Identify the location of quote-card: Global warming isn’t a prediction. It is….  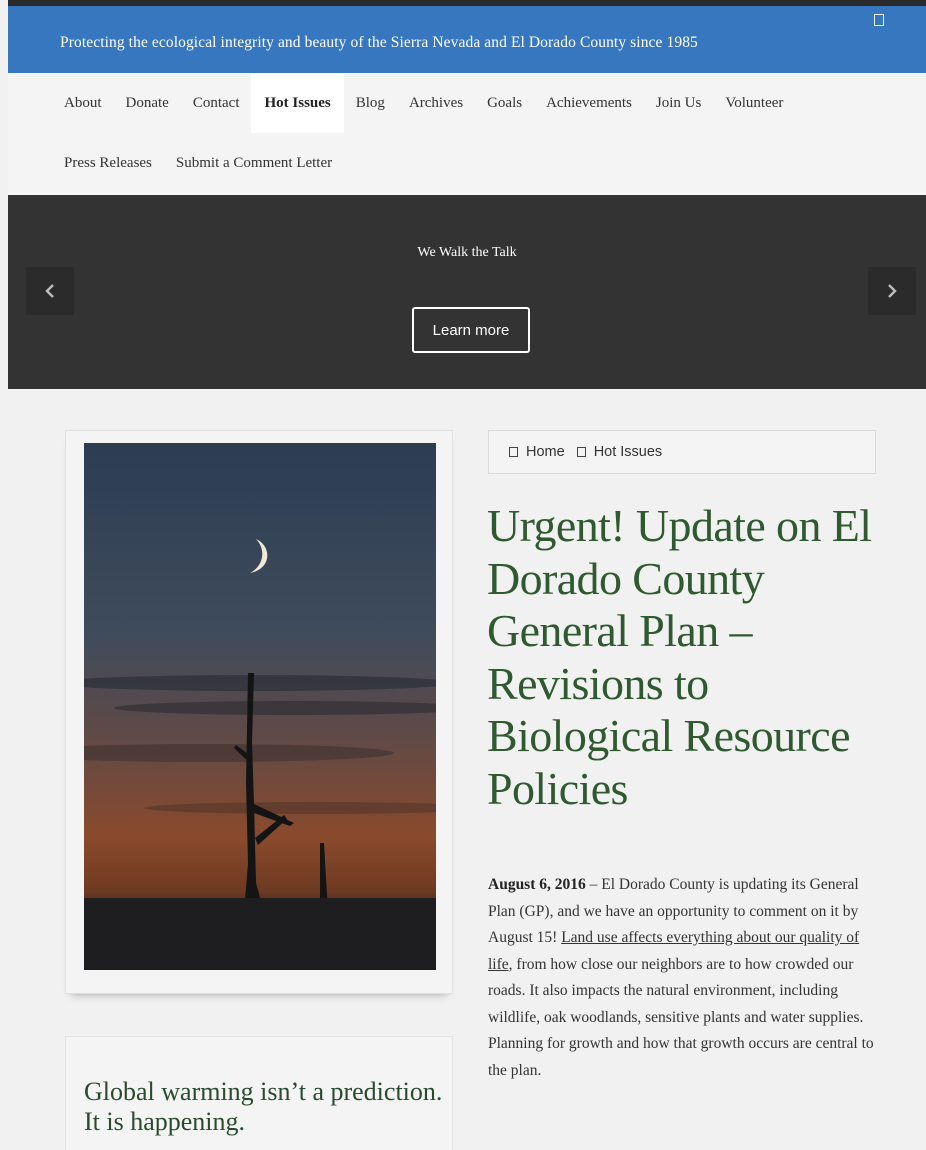
(259, 1093).